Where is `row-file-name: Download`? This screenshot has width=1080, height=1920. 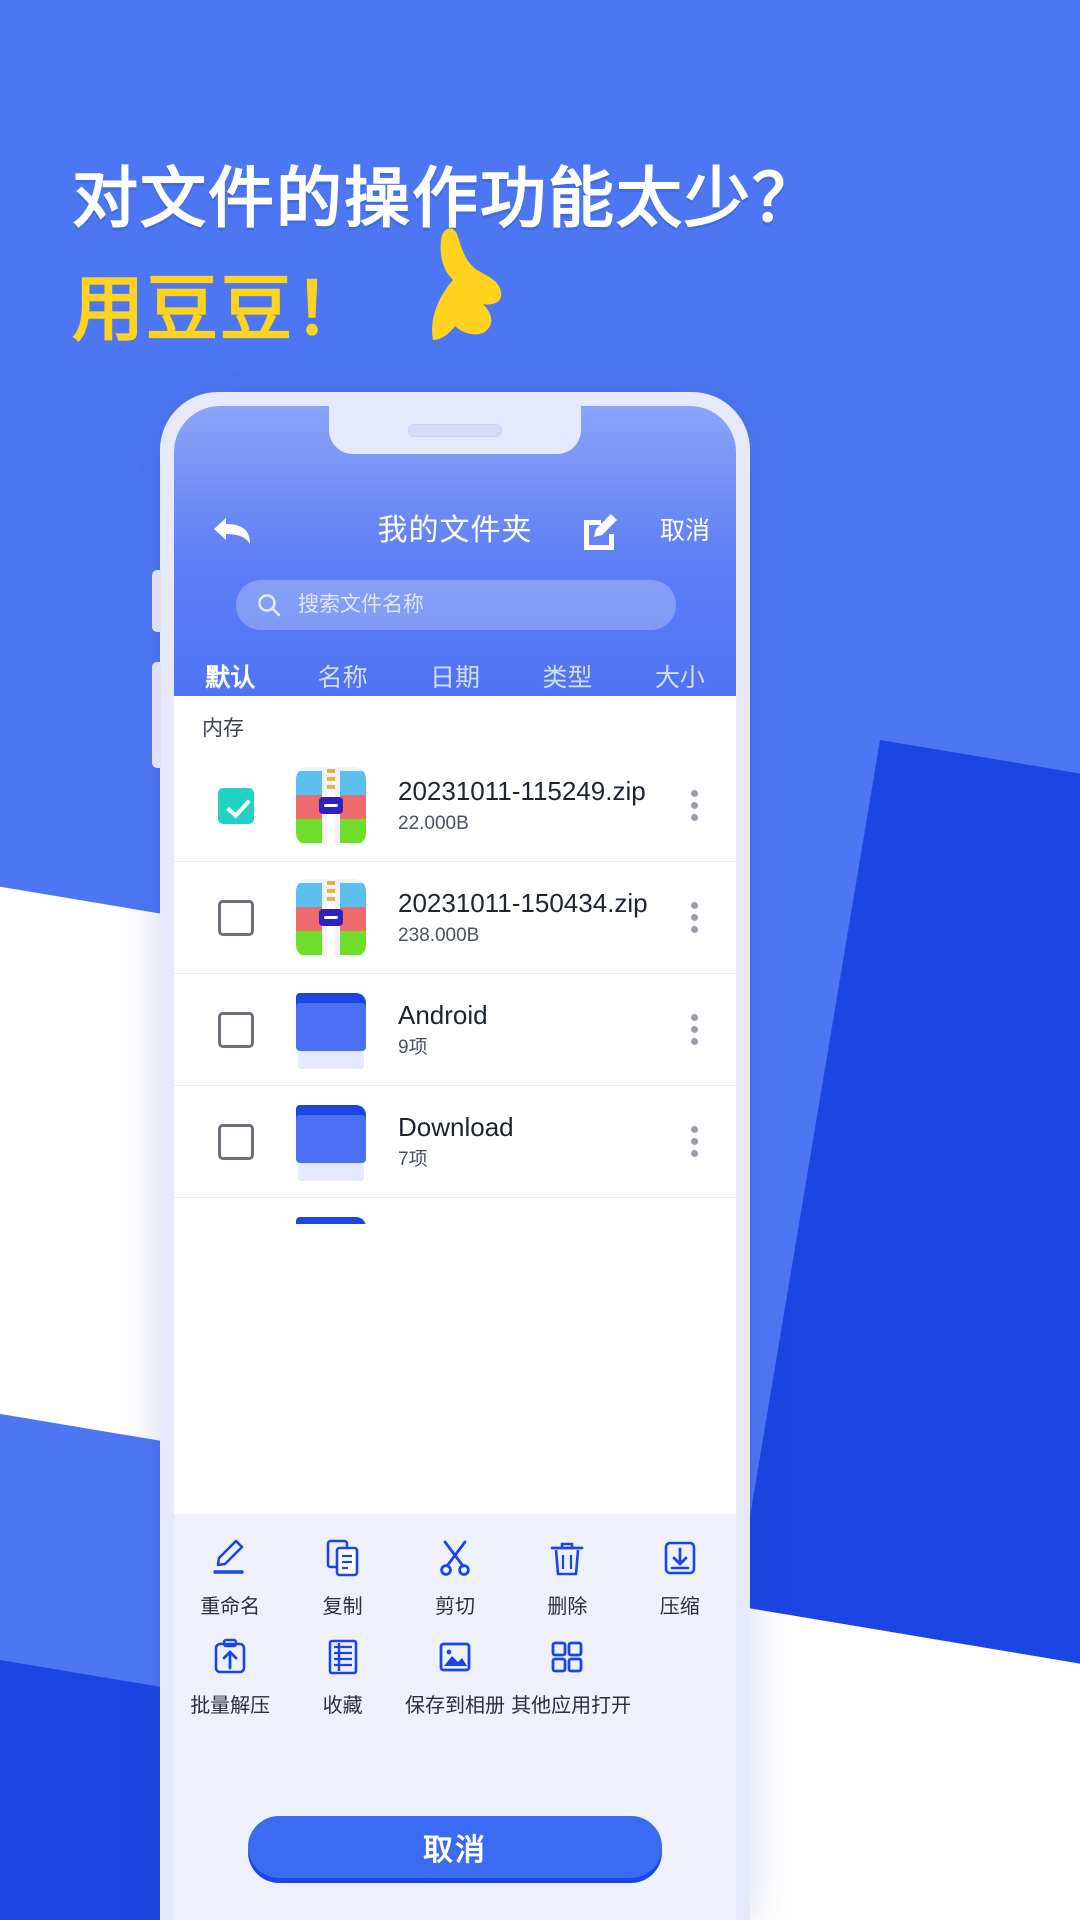
row-file-name: Download is located at coordinates (456, 1126).